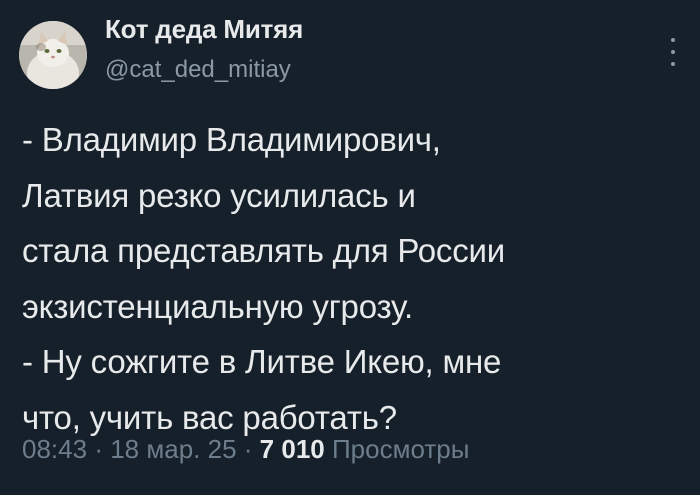  I want to click on avatar, so click(53, 55).